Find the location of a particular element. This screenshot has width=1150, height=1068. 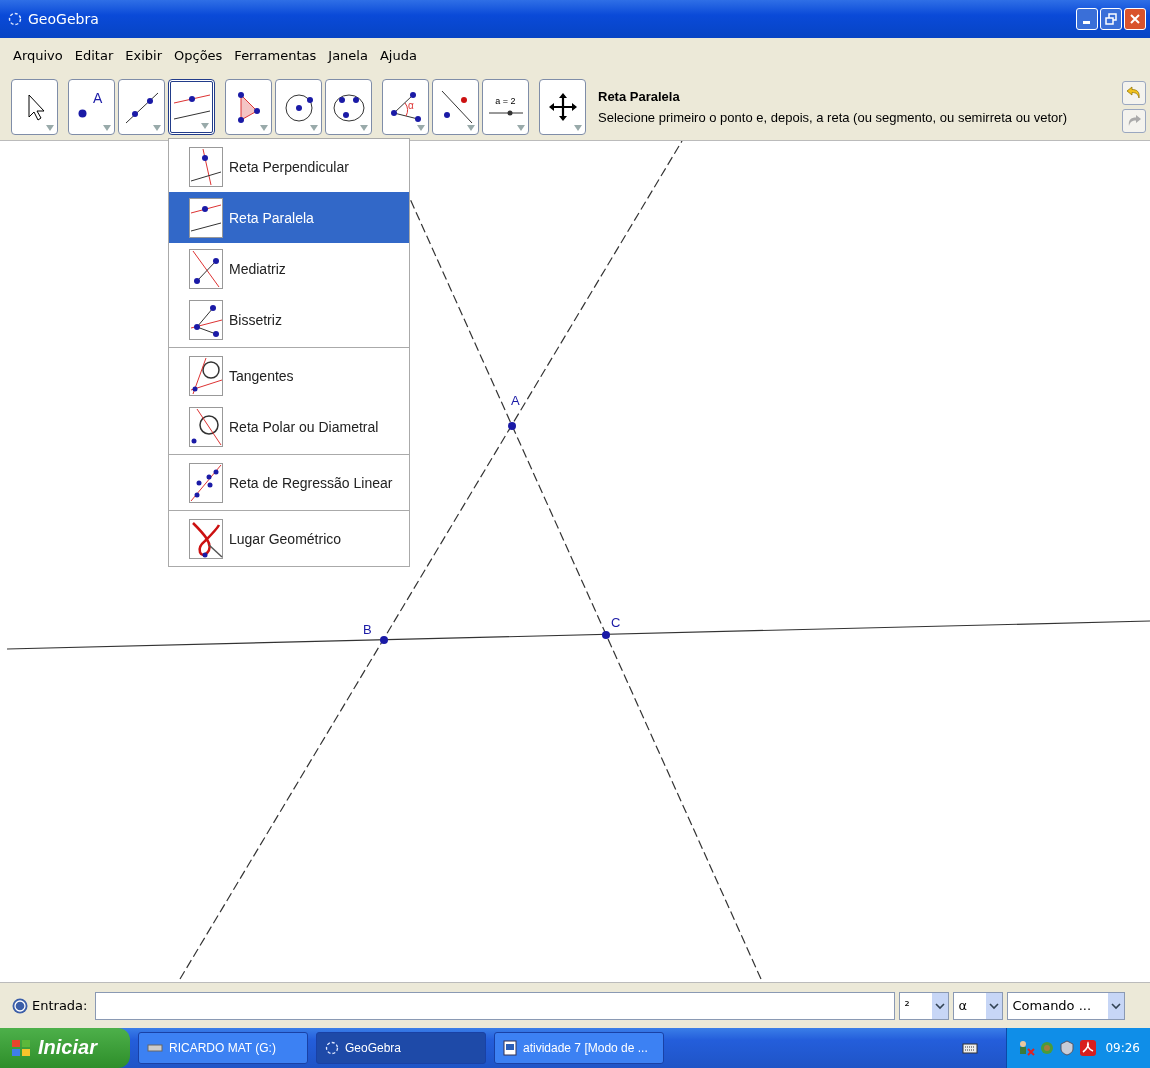

input-field is located at coordinates (495, 1005).